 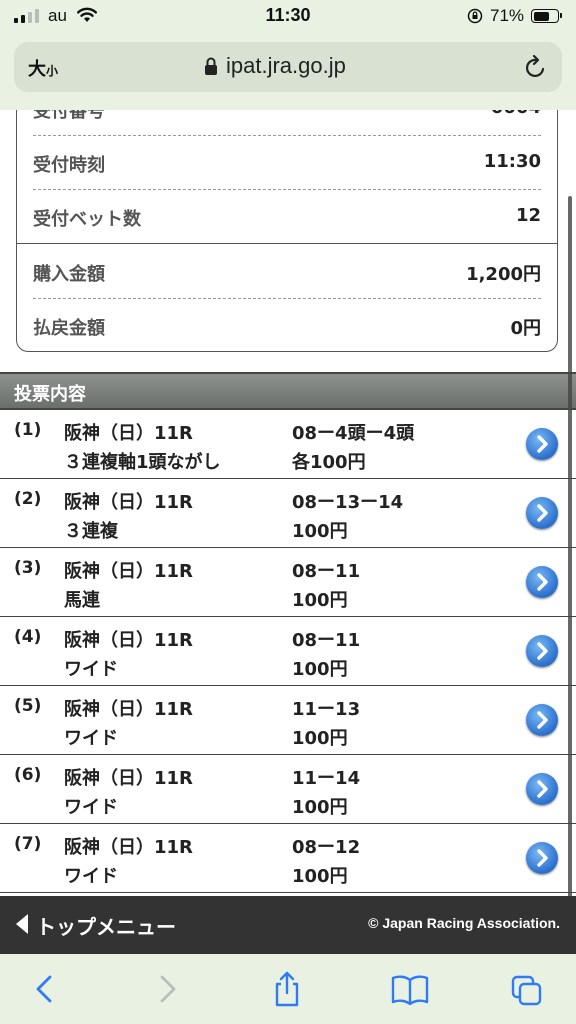 I want to click on share-icon, so click(x=287, y=989).